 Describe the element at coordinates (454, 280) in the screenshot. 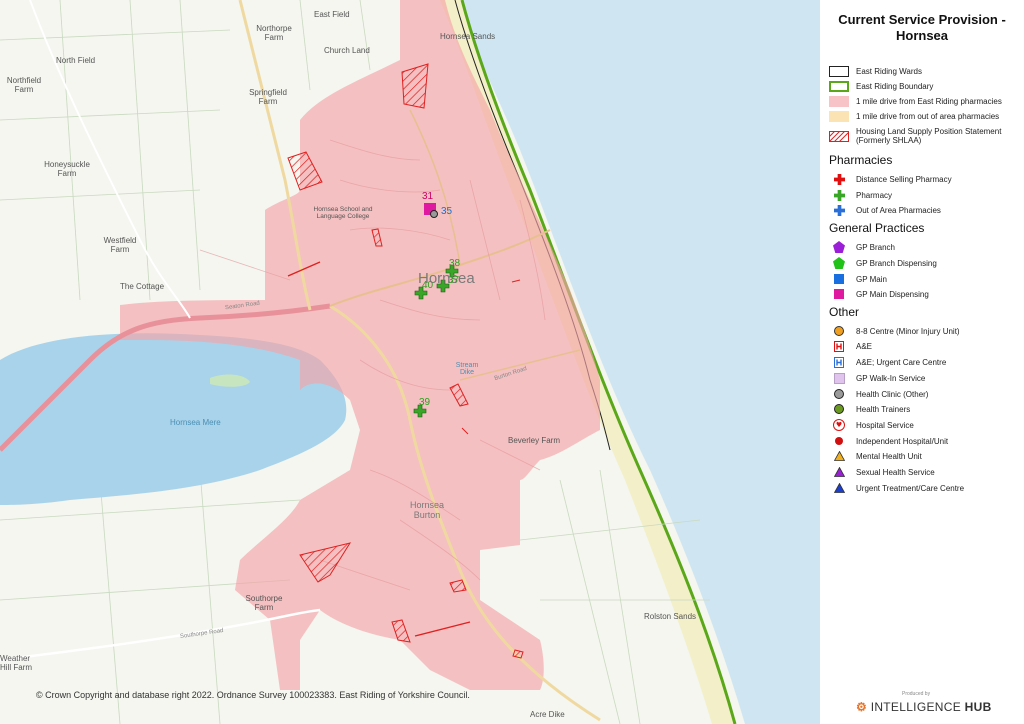

I see `site-label-37: 37` at that location.